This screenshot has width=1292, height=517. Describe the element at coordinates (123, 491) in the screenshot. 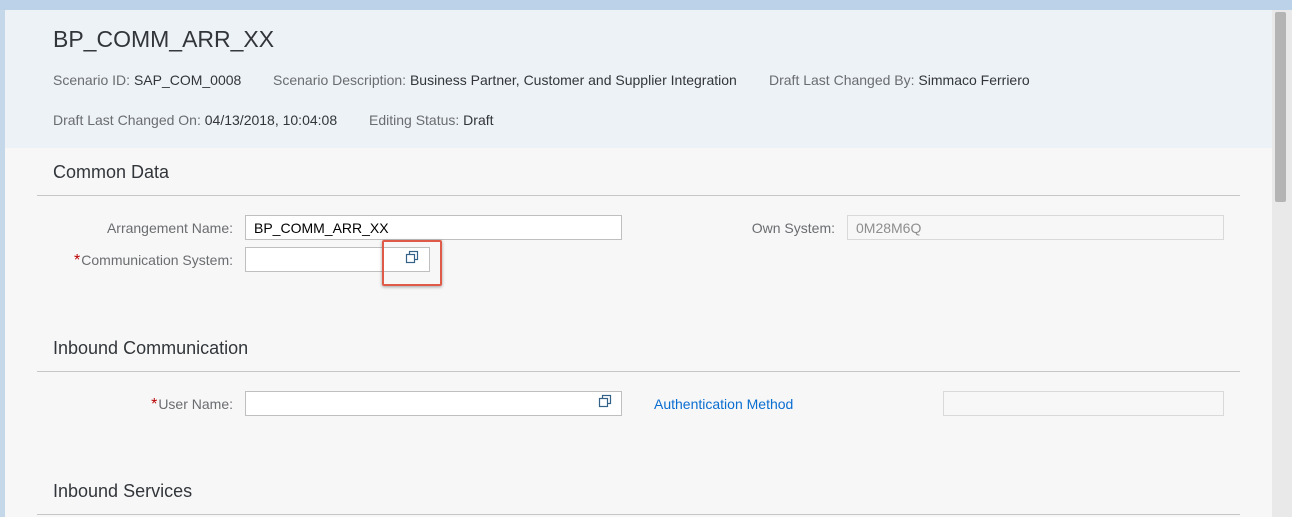

I see `inbound-services-section-title: Inbound Services` at that location.